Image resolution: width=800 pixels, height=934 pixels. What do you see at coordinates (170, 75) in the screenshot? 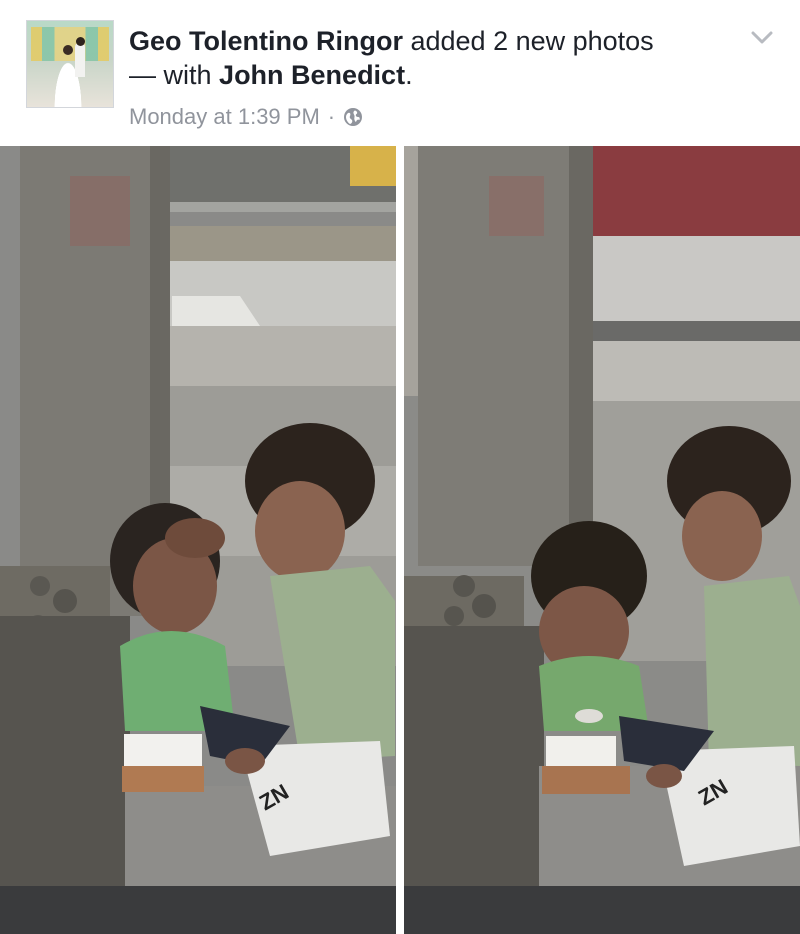
I see `with-text: — with` at bounding box center [170, 75].